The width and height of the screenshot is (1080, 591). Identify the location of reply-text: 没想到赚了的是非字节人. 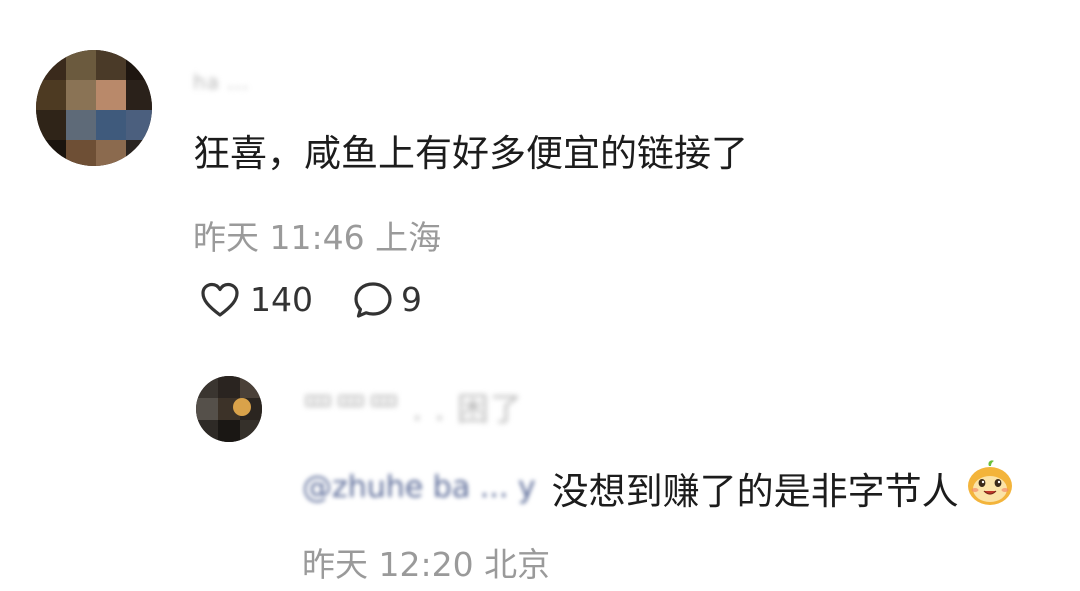
(755, 491).